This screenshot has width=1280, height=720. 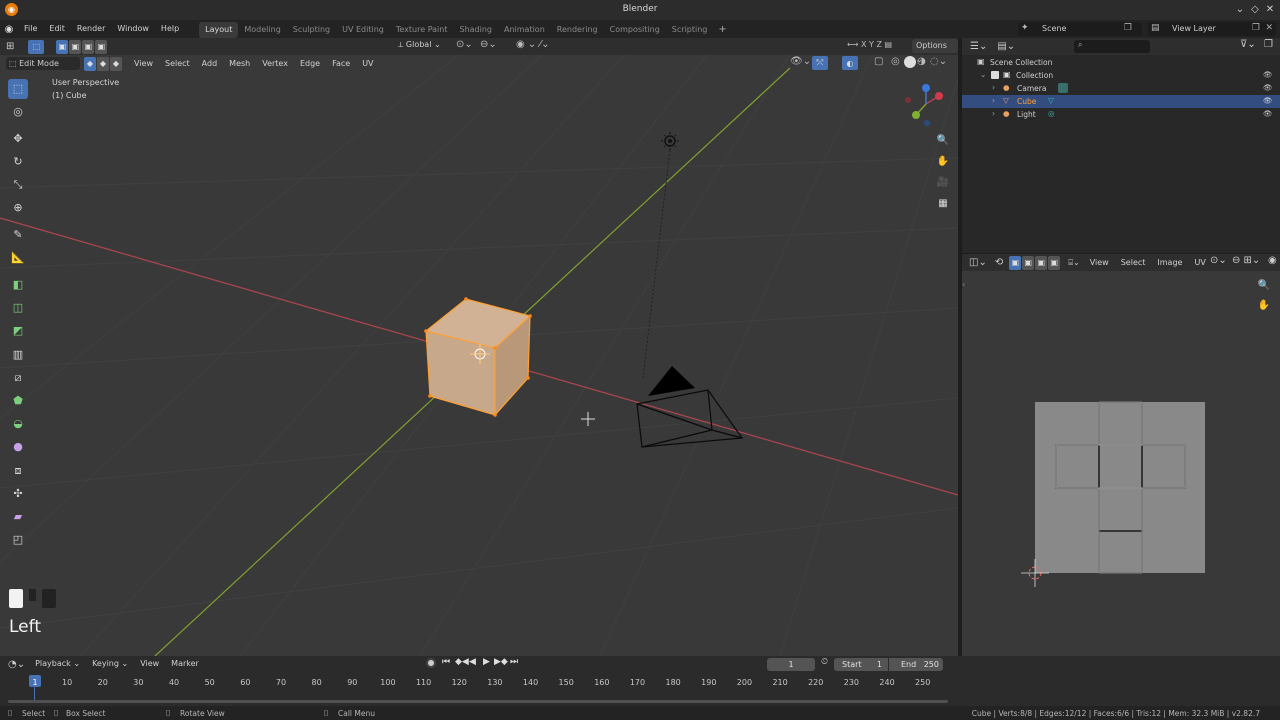 What do you see at coordinates (524, 30) in the screenshot?
I see `tab-animation: Animation` at bounding box center [524, 30].